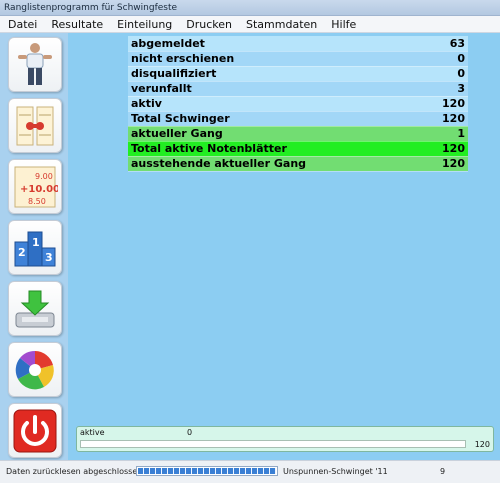 Image resolution: width=500 pixels, height=483 pixels. What do you see at coordinates (209, 24) in the screenshot?
I see `menu-drucken: Drucken` at bounding box center [209, 24].